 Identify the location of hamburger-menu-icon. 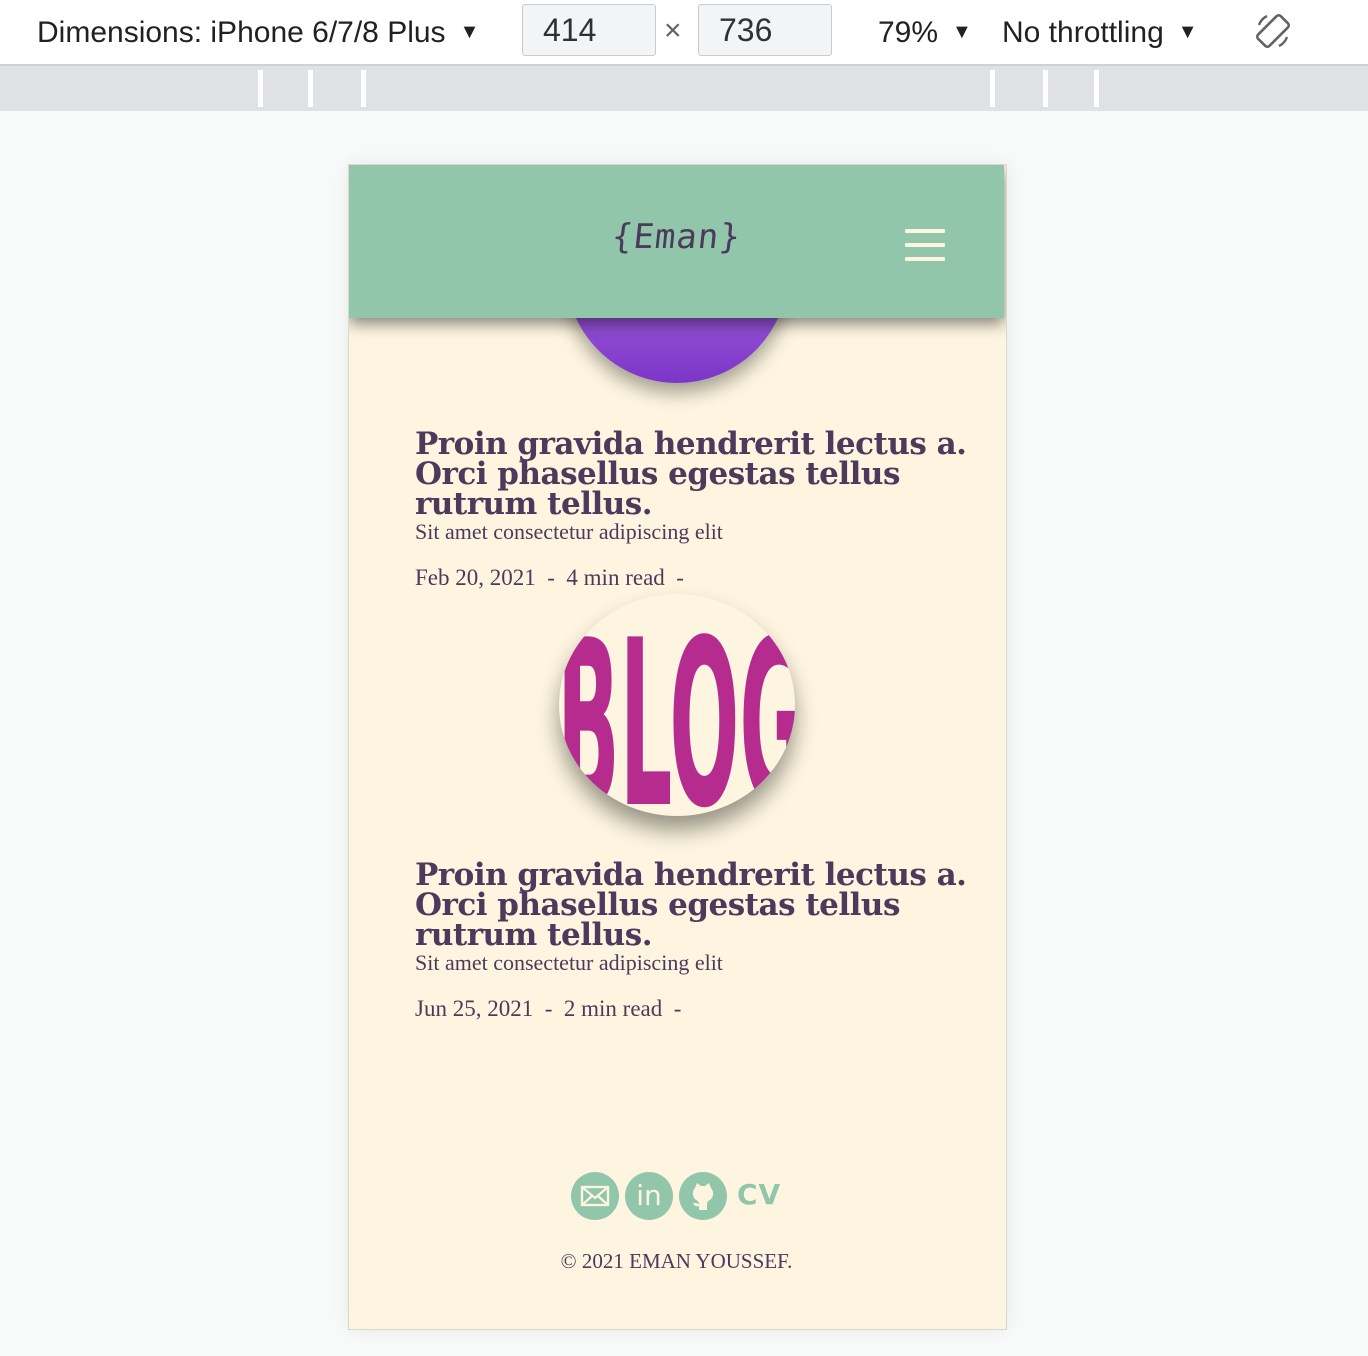
(925, 246).